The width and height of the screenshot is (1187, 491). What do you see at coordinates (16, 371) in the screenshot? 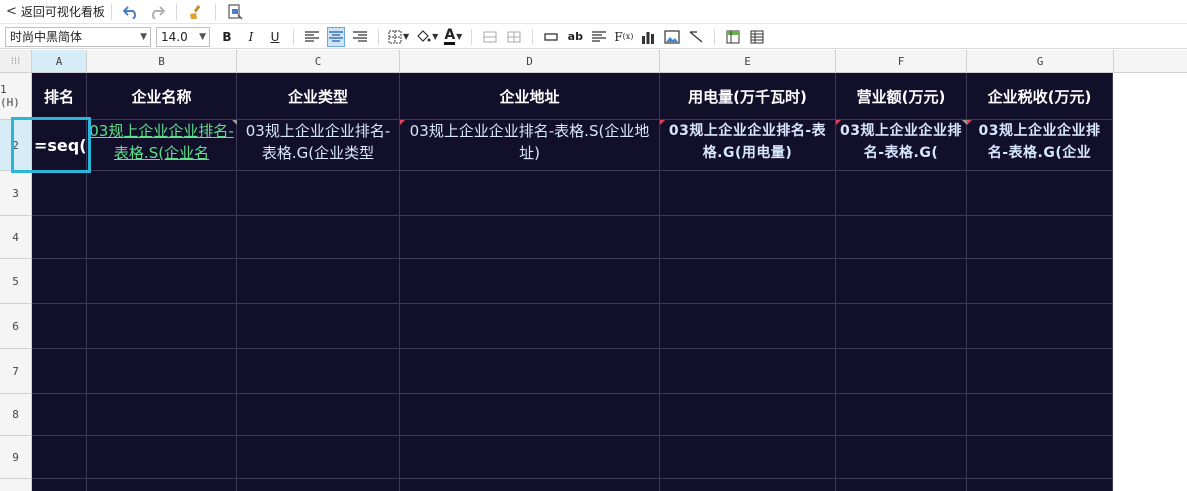
I see `row-header-7: 7` at bounding box center [16, 371].